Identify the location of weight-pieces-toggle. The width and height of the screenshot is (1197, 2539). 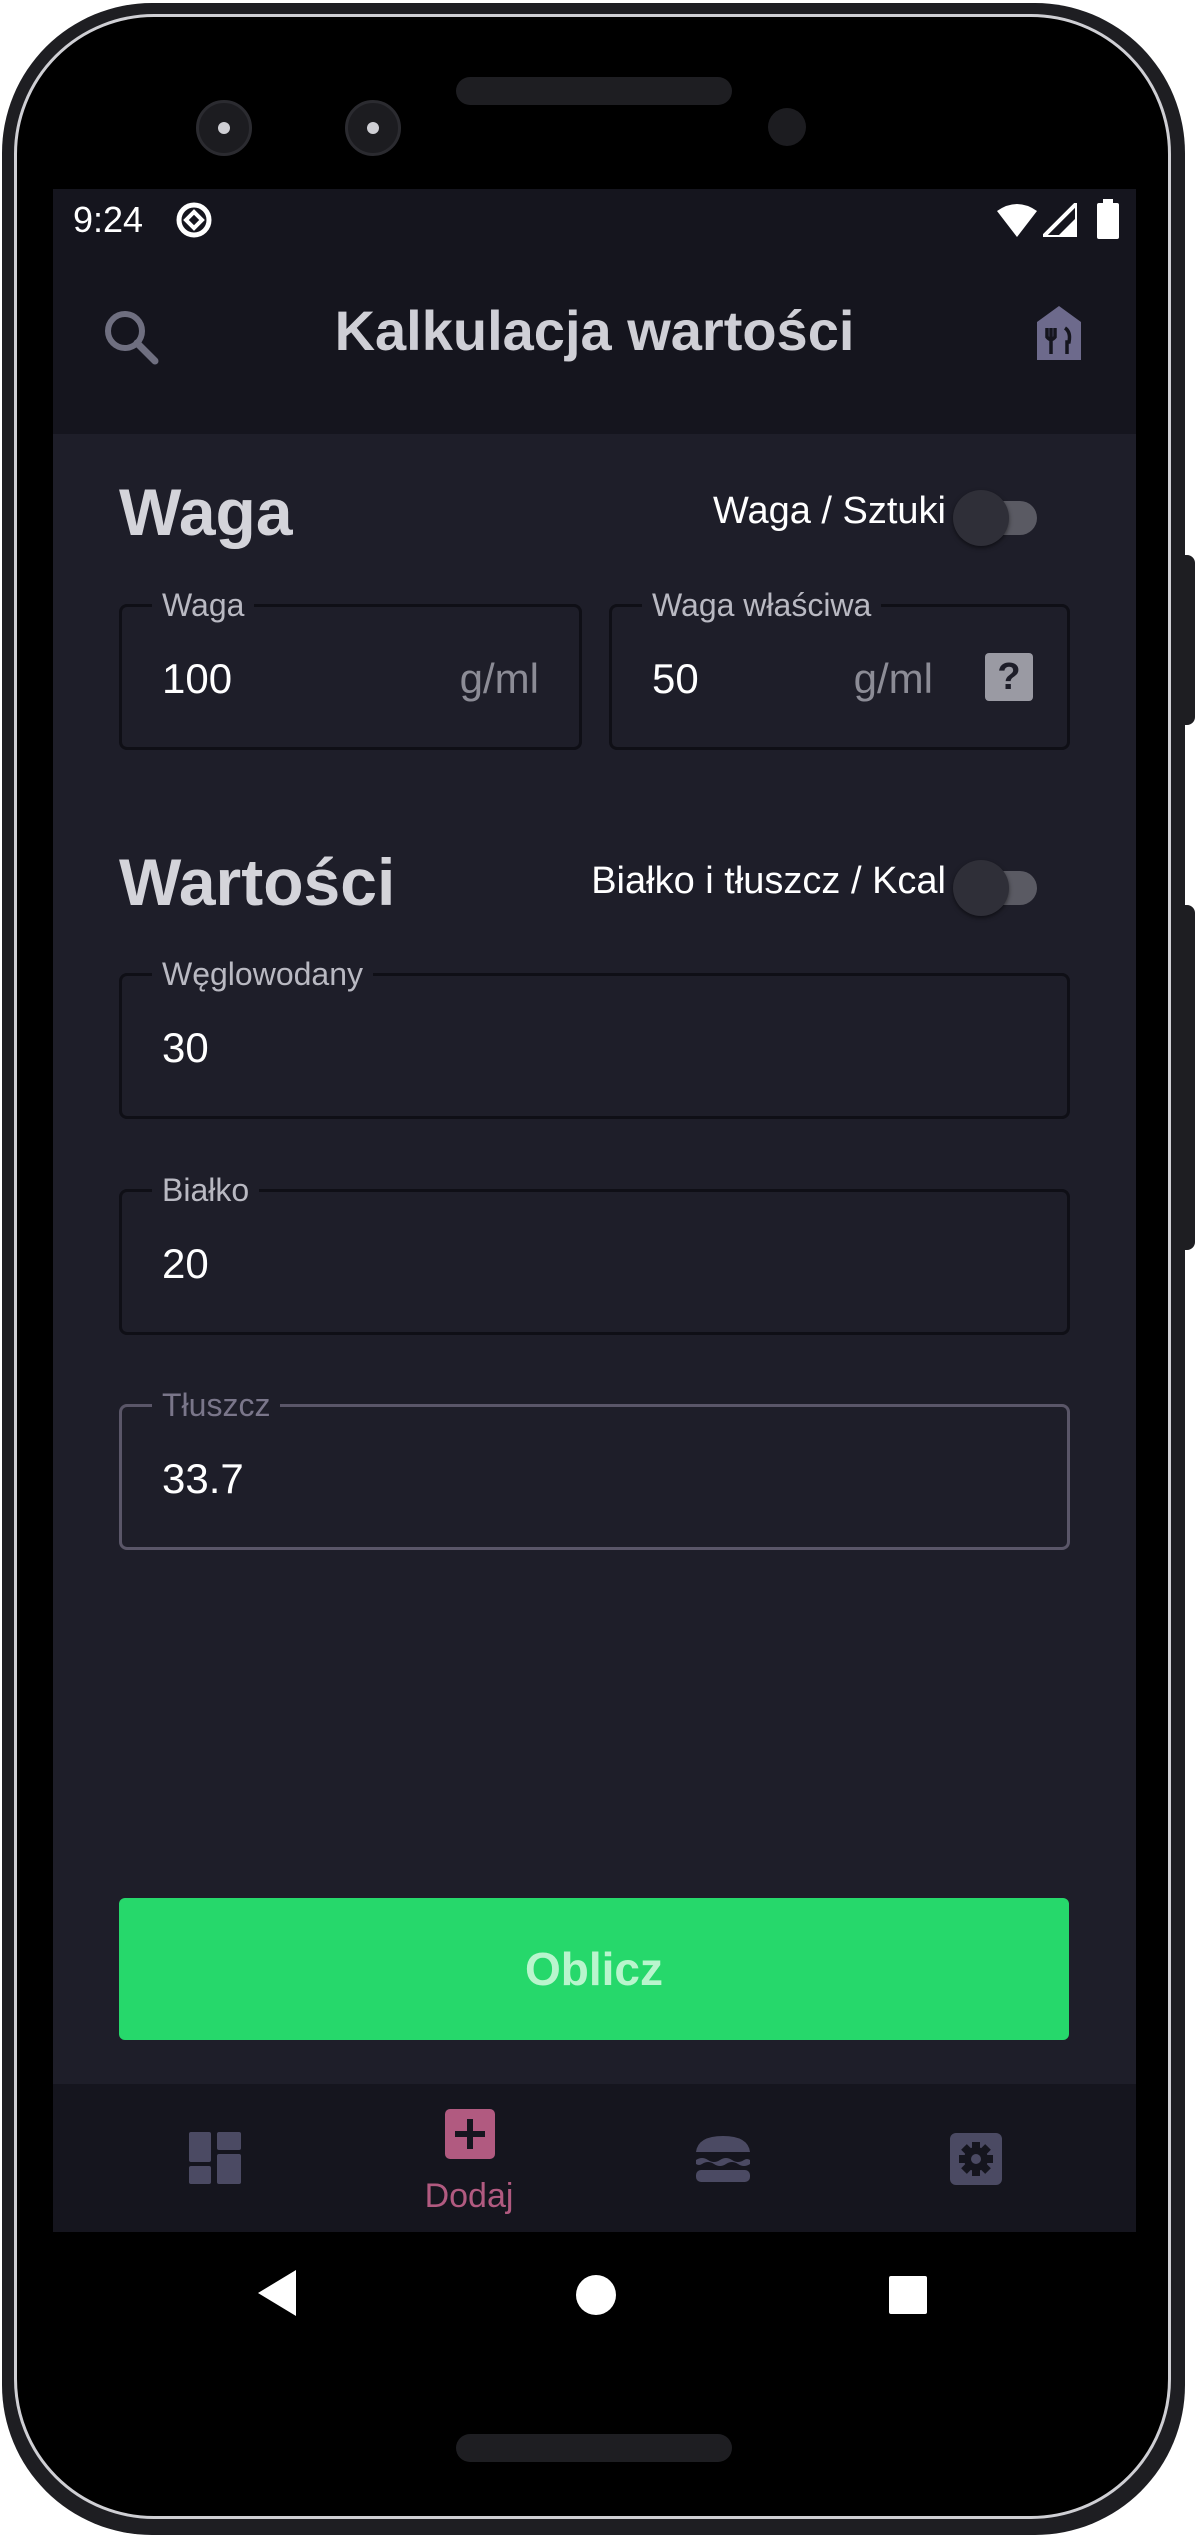
(998, 514).